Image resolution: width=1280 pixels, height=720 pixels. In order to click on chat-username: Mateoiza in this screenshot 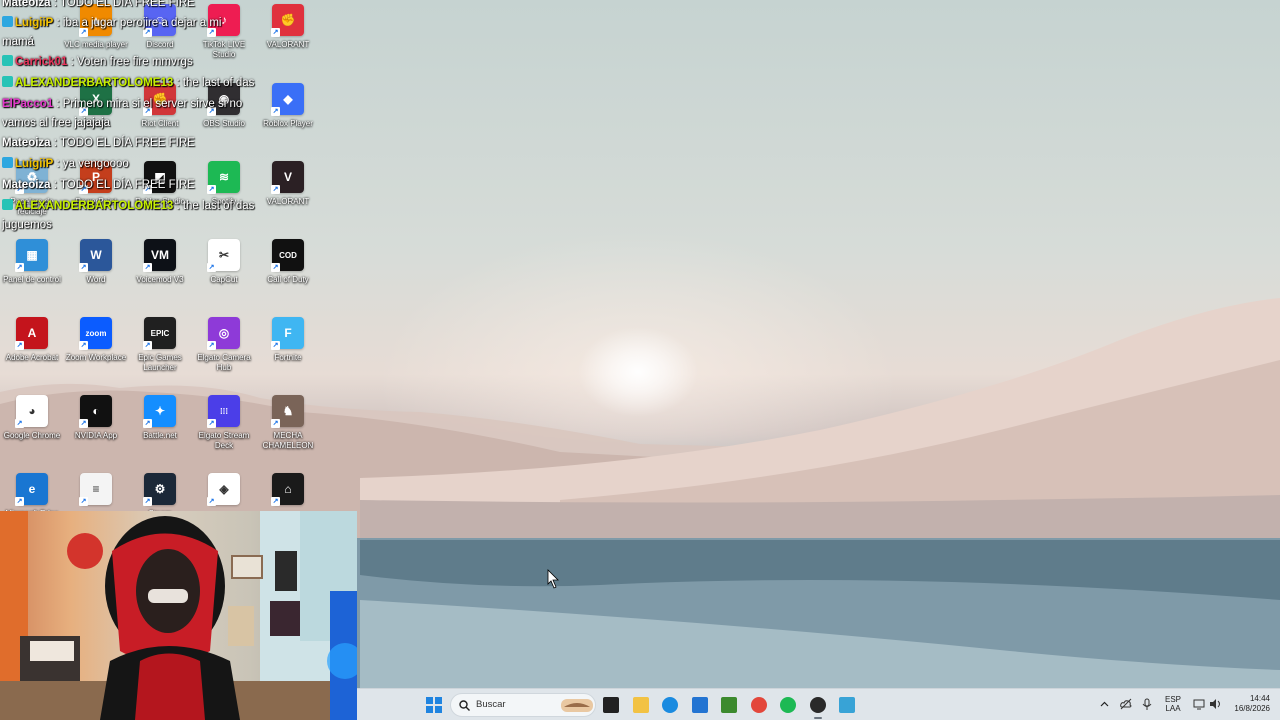, I will do `click(26, 143)`.